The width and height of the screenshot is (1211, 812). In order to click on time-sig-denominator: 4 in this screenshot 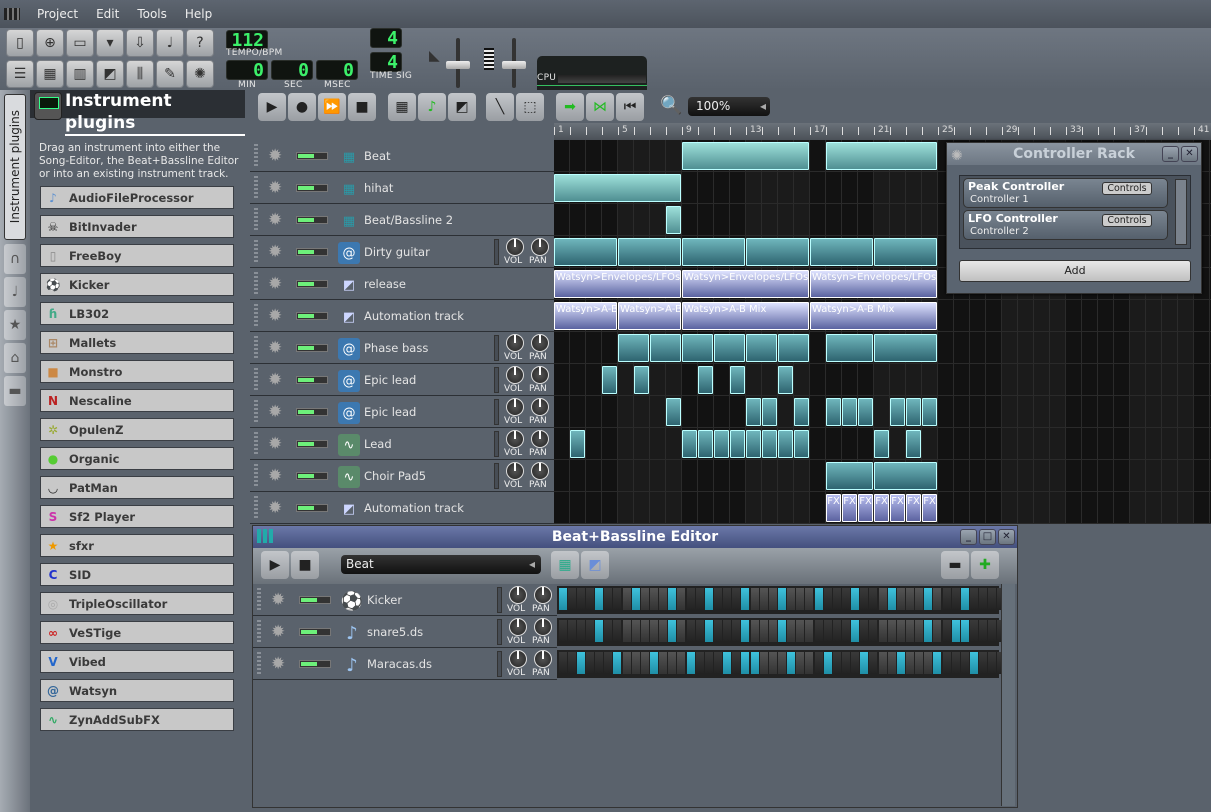, I will do `click(386, 62)`.